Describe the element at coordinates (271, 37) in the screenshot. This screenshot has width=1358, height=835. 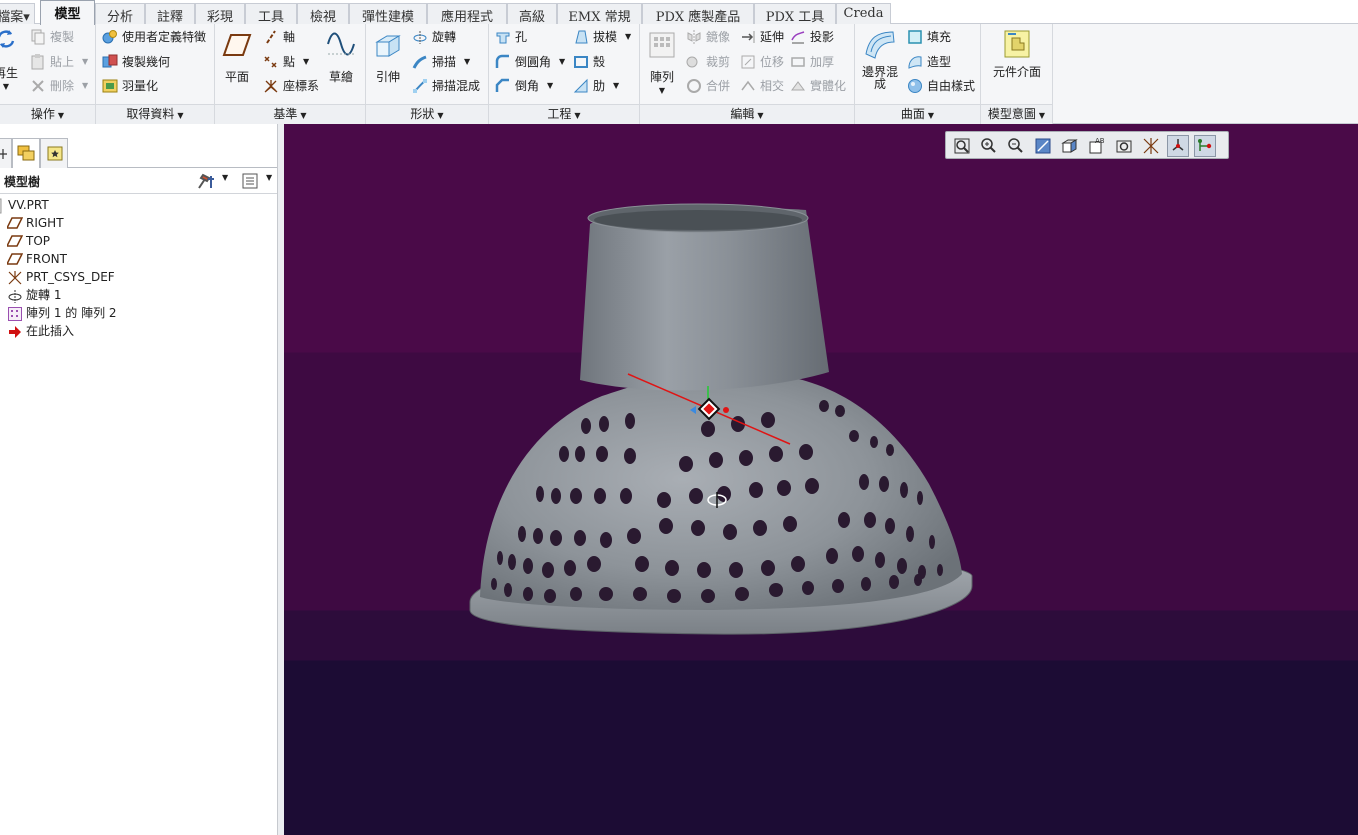
I see `datum-axis-icon` at that location.